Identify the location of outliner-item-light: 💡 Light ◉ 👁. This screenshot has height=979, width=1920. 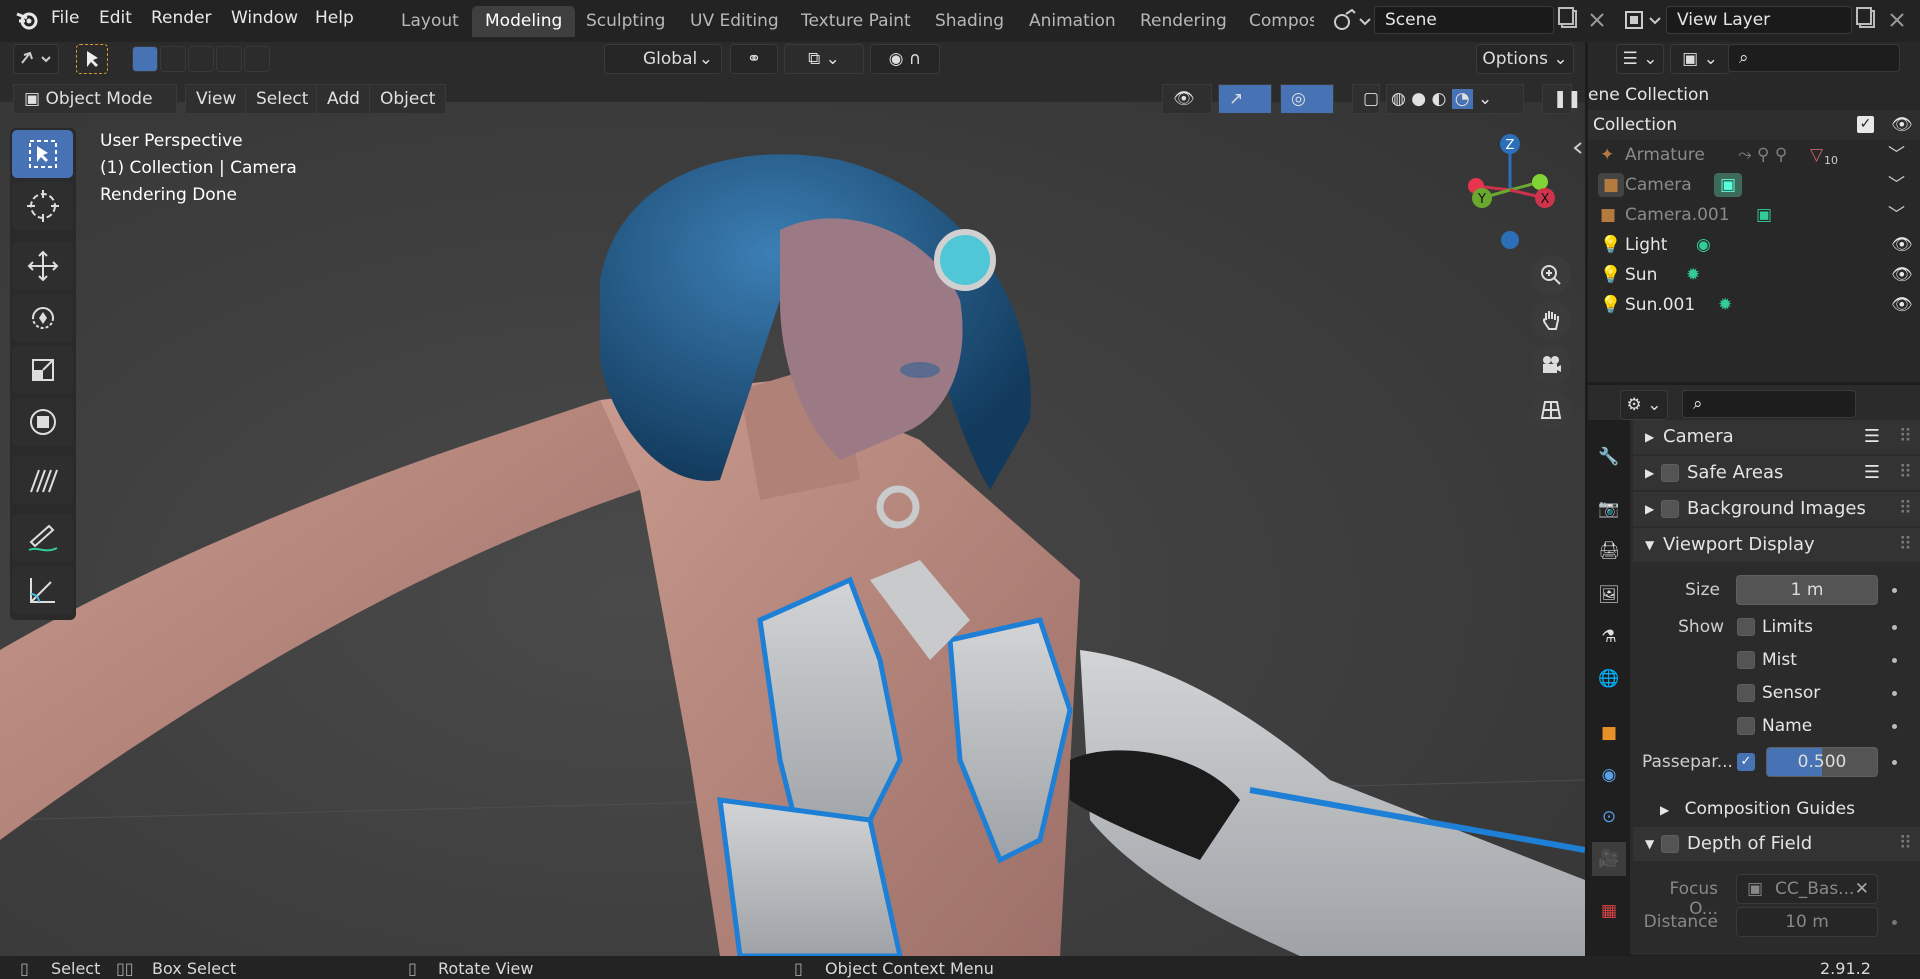
(1754, 245).